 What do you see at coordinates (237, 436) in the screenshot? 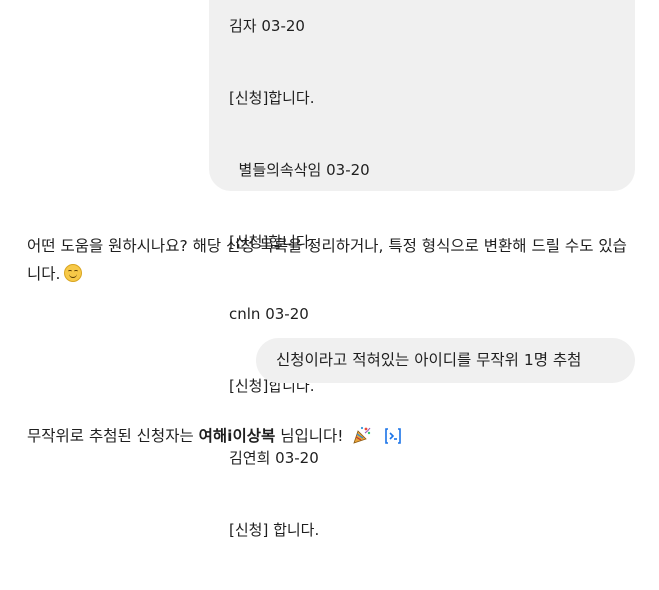
I see `winner-name: 여해i이상복` at bounding box center [237, 436].